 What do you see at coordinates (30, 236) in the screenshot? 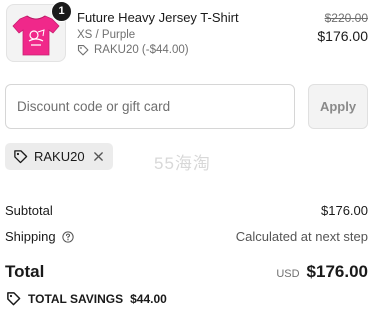
I see `shipping-label: Shipping` at bounding box center [30, 236].